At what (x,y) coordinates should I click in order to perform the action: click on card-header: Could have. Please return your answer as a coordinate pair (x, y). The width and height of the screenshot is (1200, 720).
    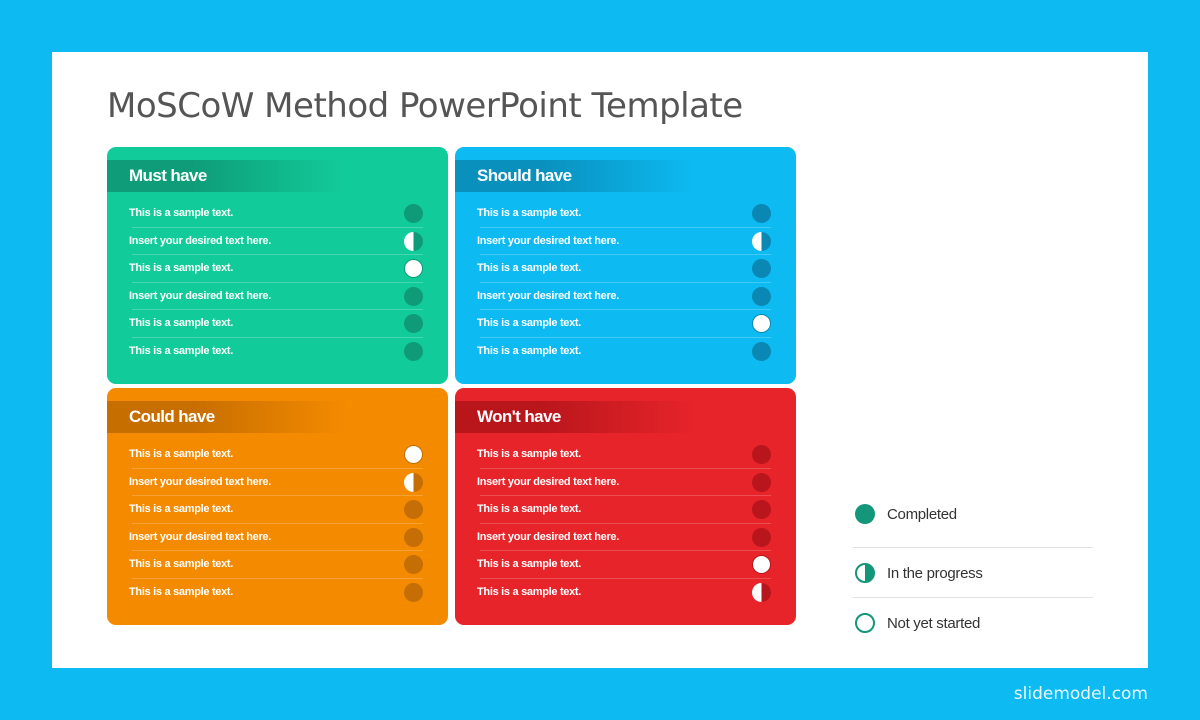
    Looking at the image, I should click on (277, 417).